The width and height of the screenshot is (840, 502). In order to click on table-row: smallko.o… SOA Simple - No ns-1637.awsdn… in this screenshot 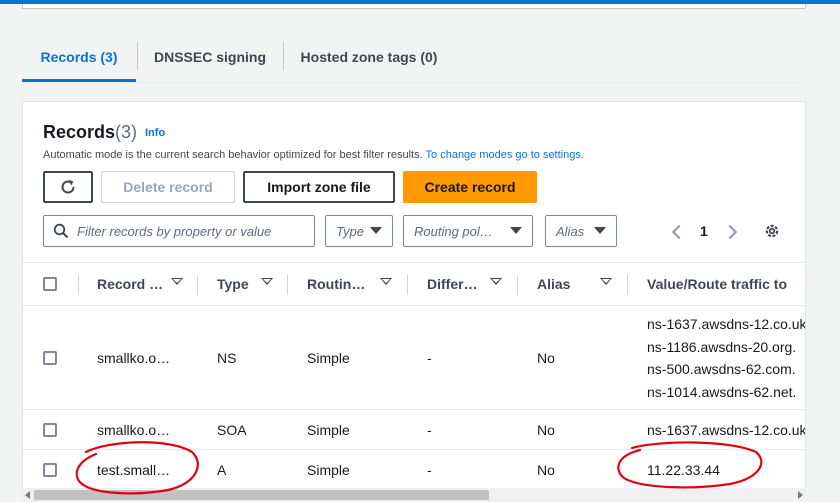, I will do `click(414, 430)`.